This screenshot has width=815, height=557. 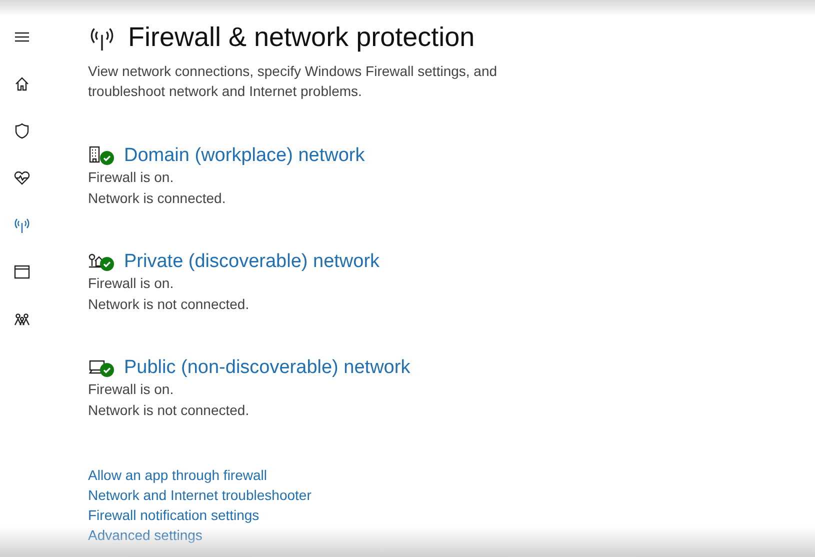 I want to click on settings-link: Network and Internet troubleshooter, so click(x=318, y=495).